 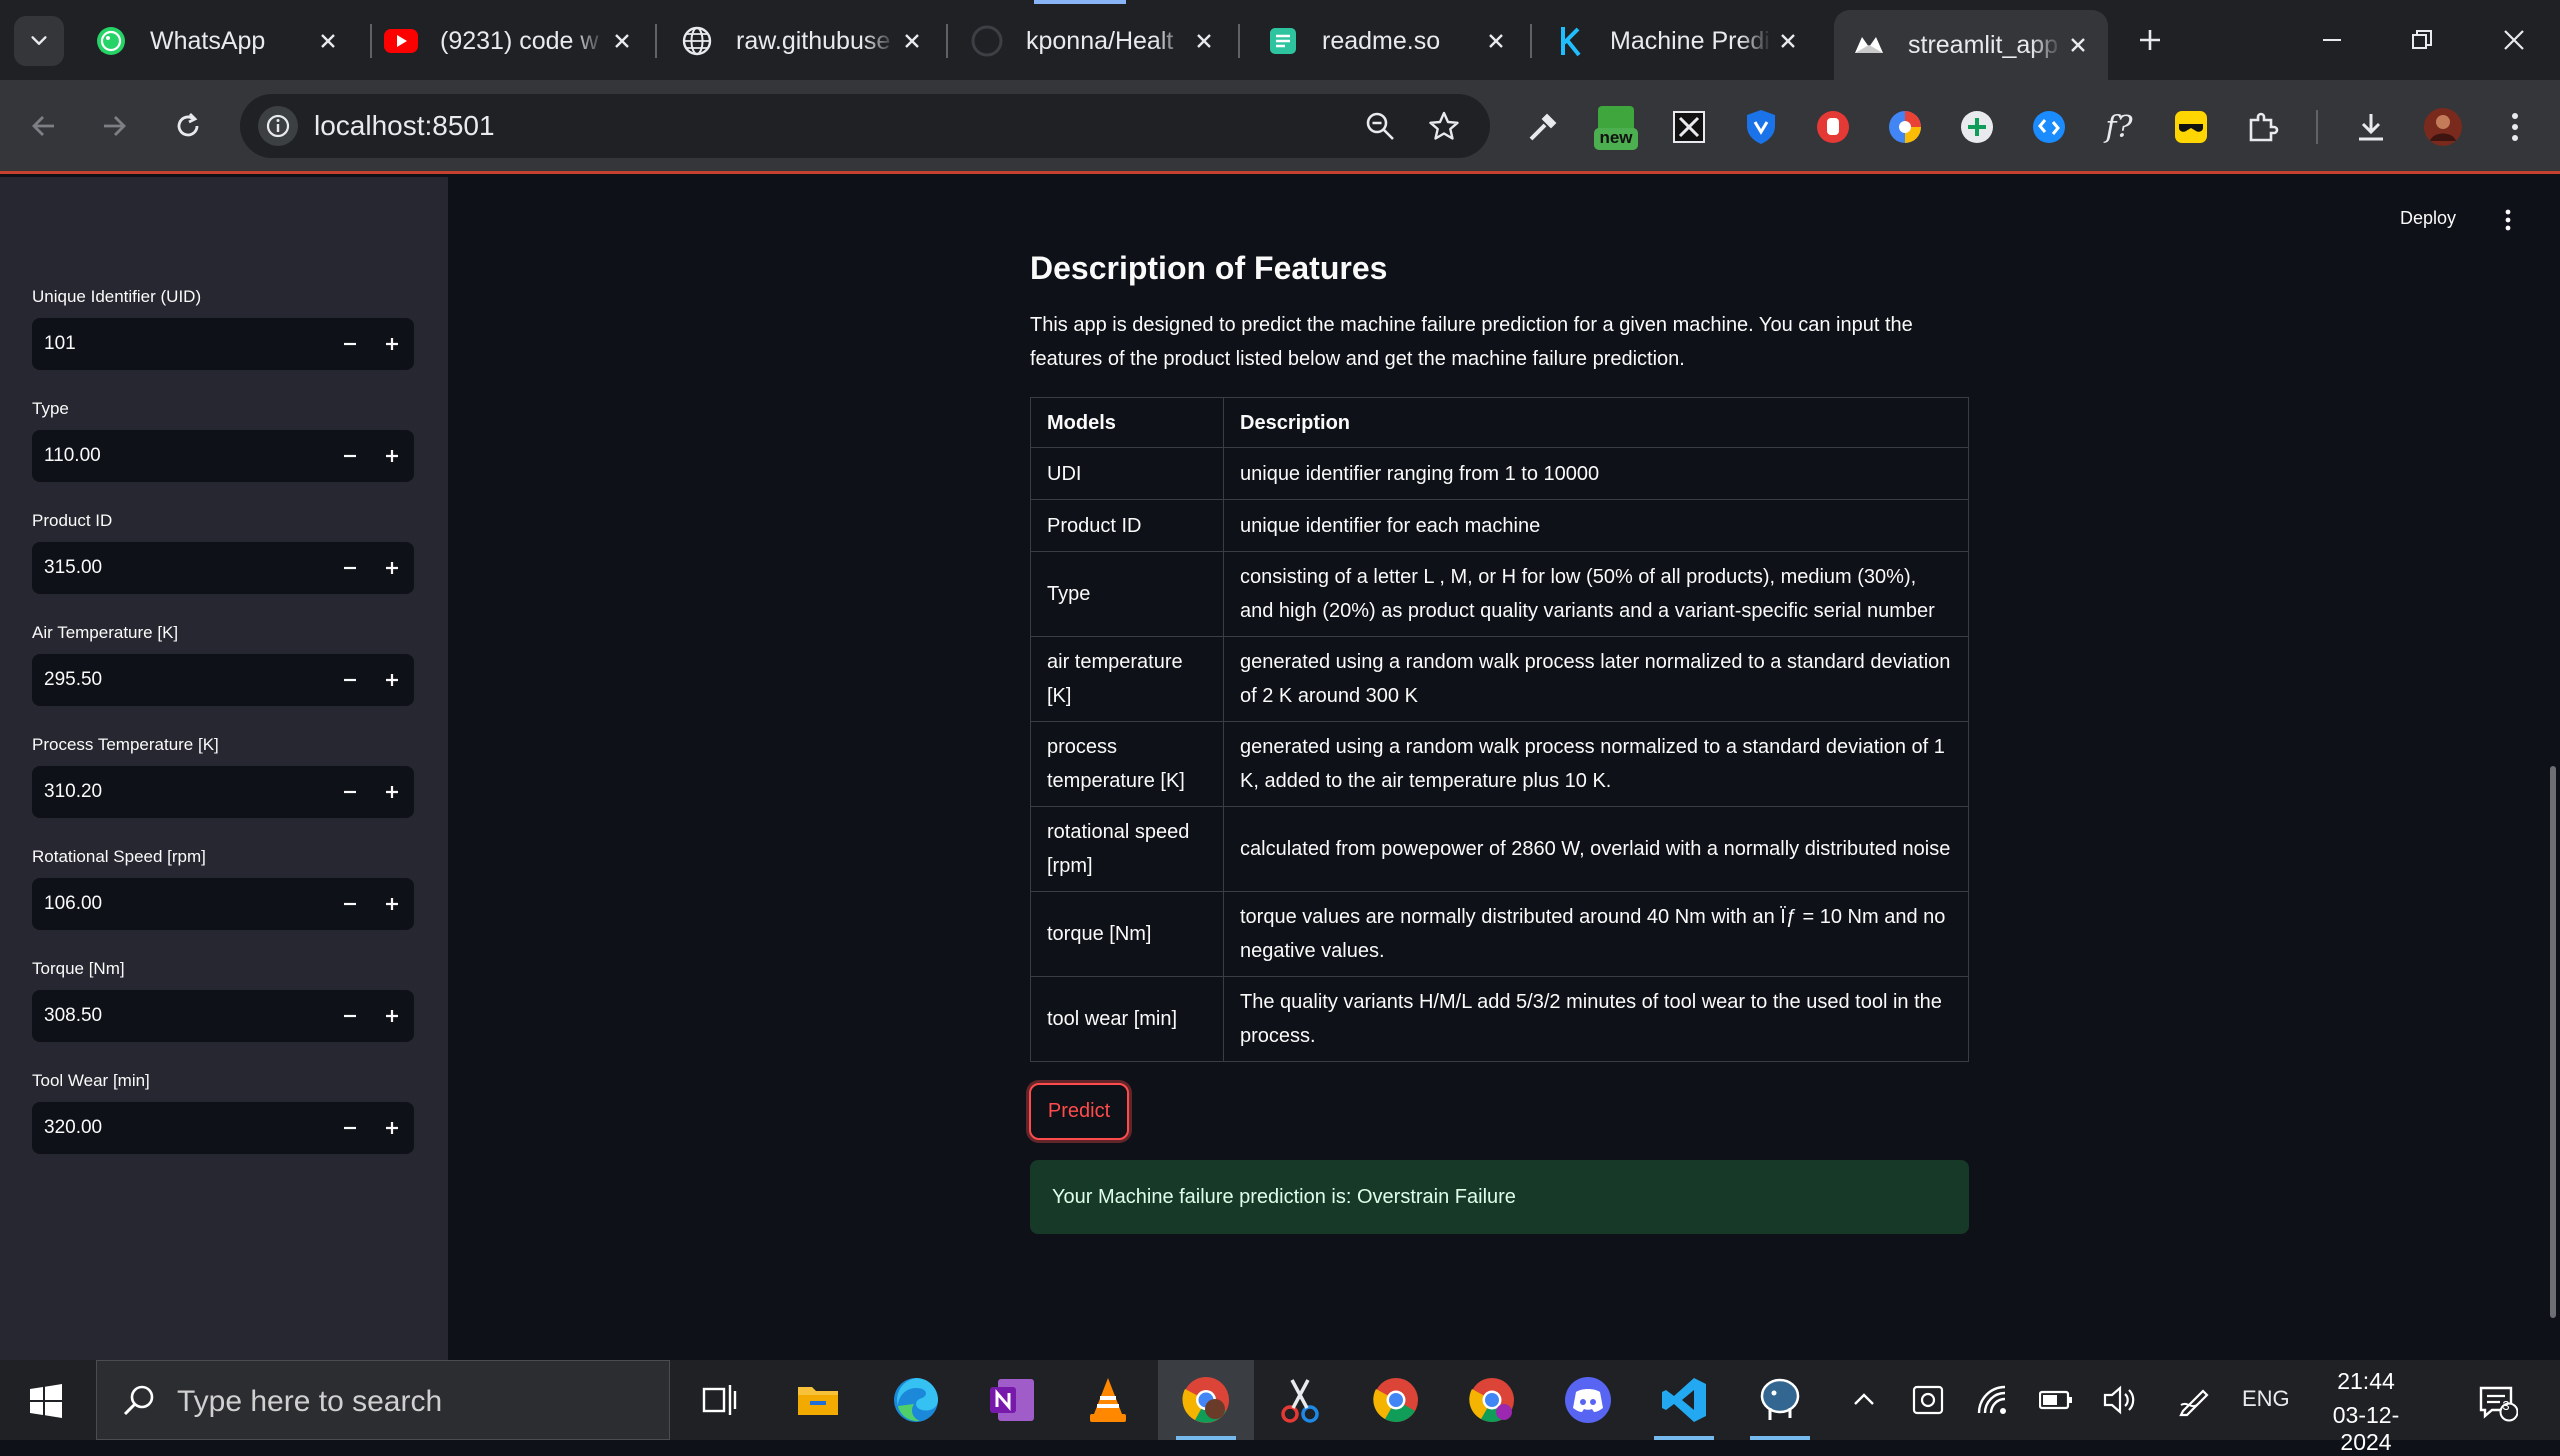 What do you see at coordinates (223, 792) in the screenshot?
I see `process-temperature-number-input: 310.20` at bounding box center [223, 792].